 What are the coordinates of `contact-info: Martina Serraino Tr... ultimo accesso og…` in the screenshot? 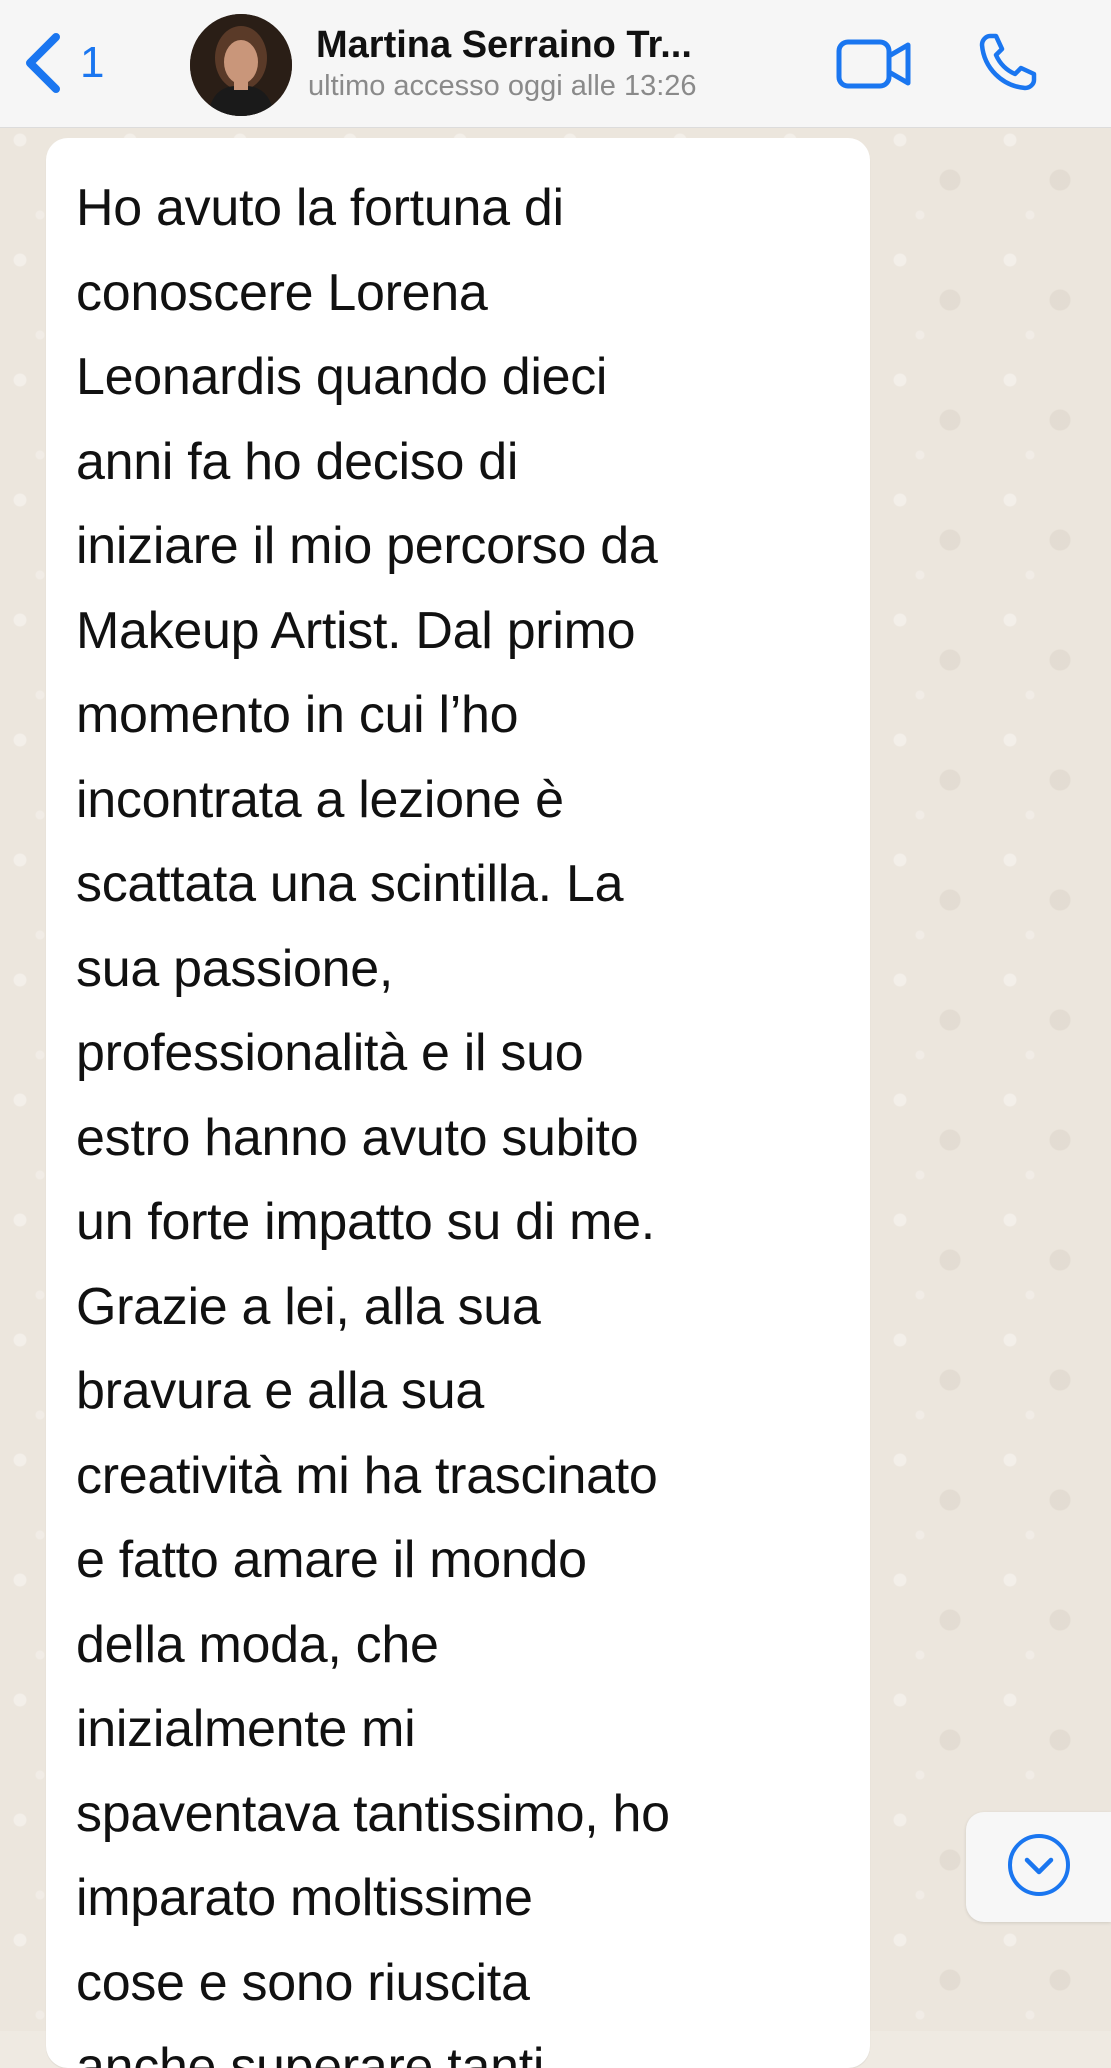 It's located at (562, 63).